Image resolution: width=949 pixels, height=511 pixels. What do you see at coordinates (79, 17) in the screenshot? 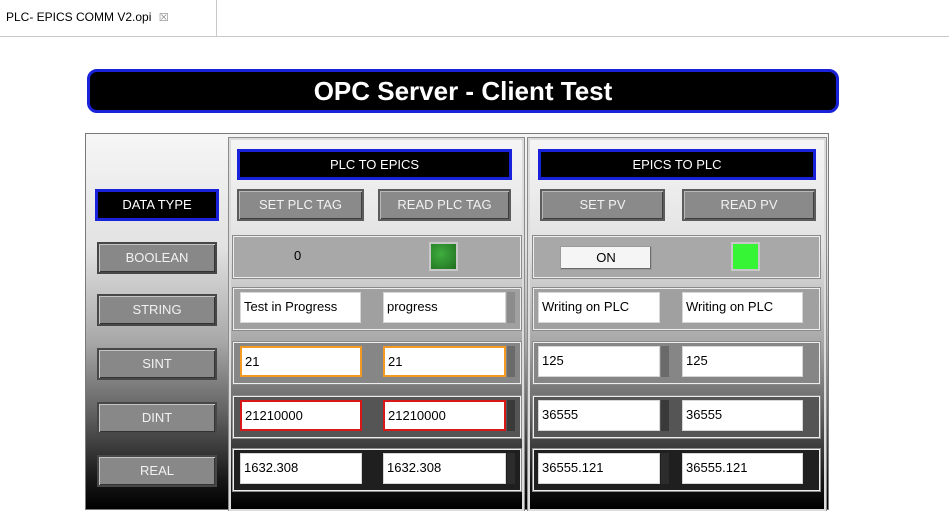
I see `tab-title: PLC- EPICS COMM V2.opi` at bounding box center [79, 17].